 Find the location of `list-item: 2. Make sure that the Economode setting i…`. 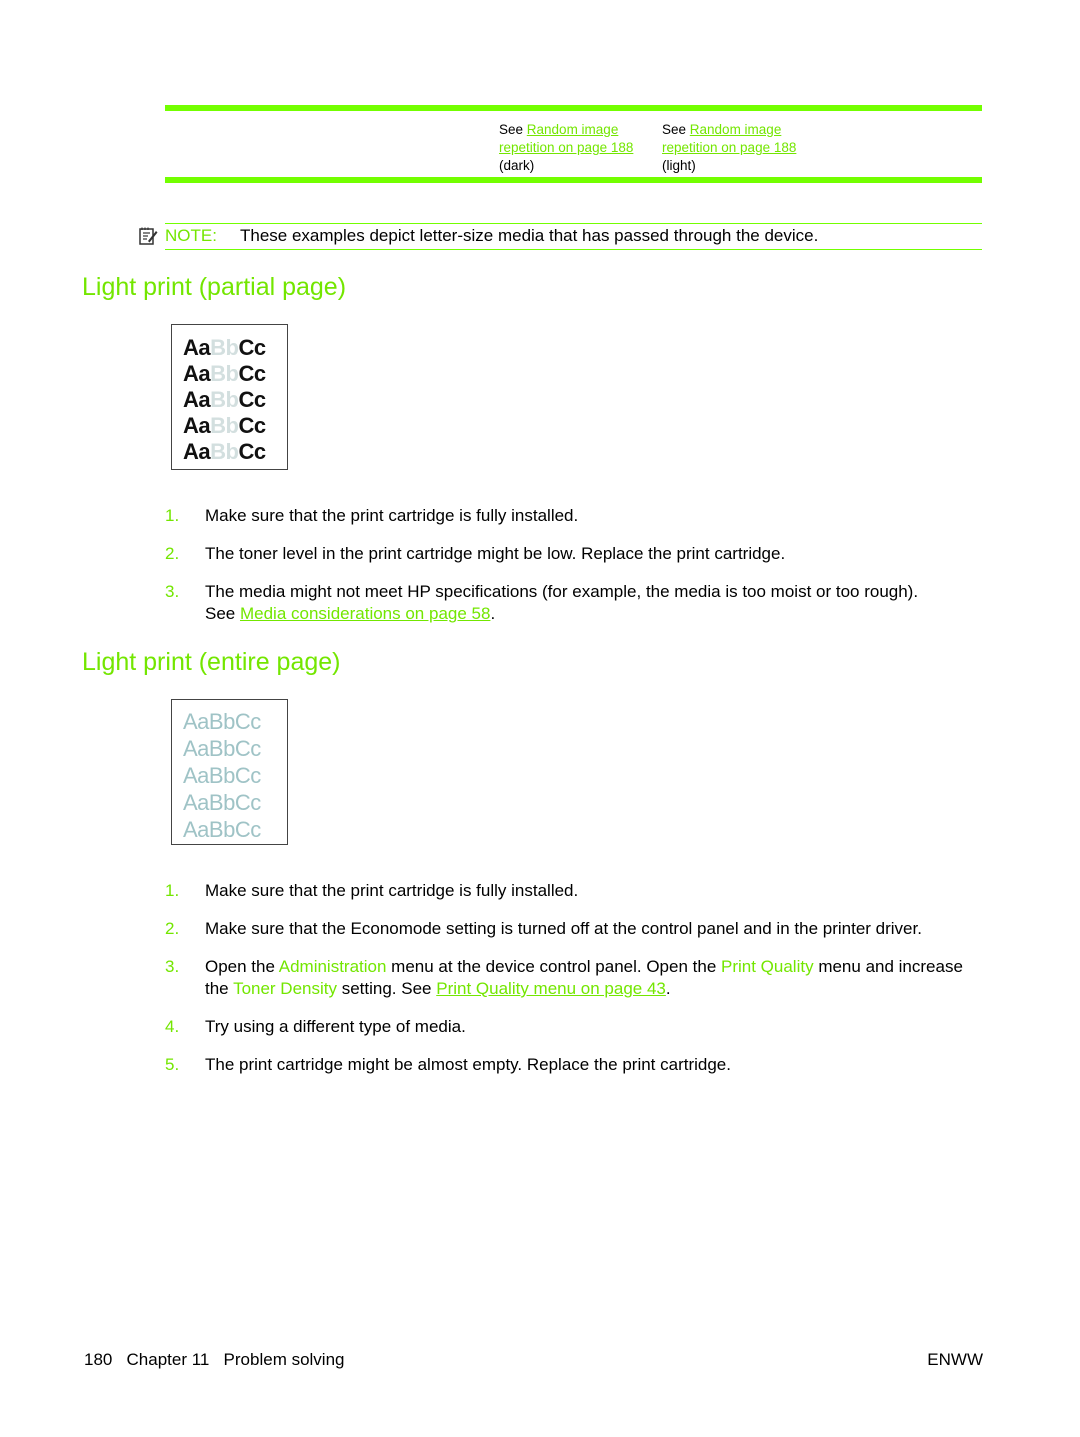

list-item: 2. Make sure that the Economode setting i… is located at coordinates (543, 928).